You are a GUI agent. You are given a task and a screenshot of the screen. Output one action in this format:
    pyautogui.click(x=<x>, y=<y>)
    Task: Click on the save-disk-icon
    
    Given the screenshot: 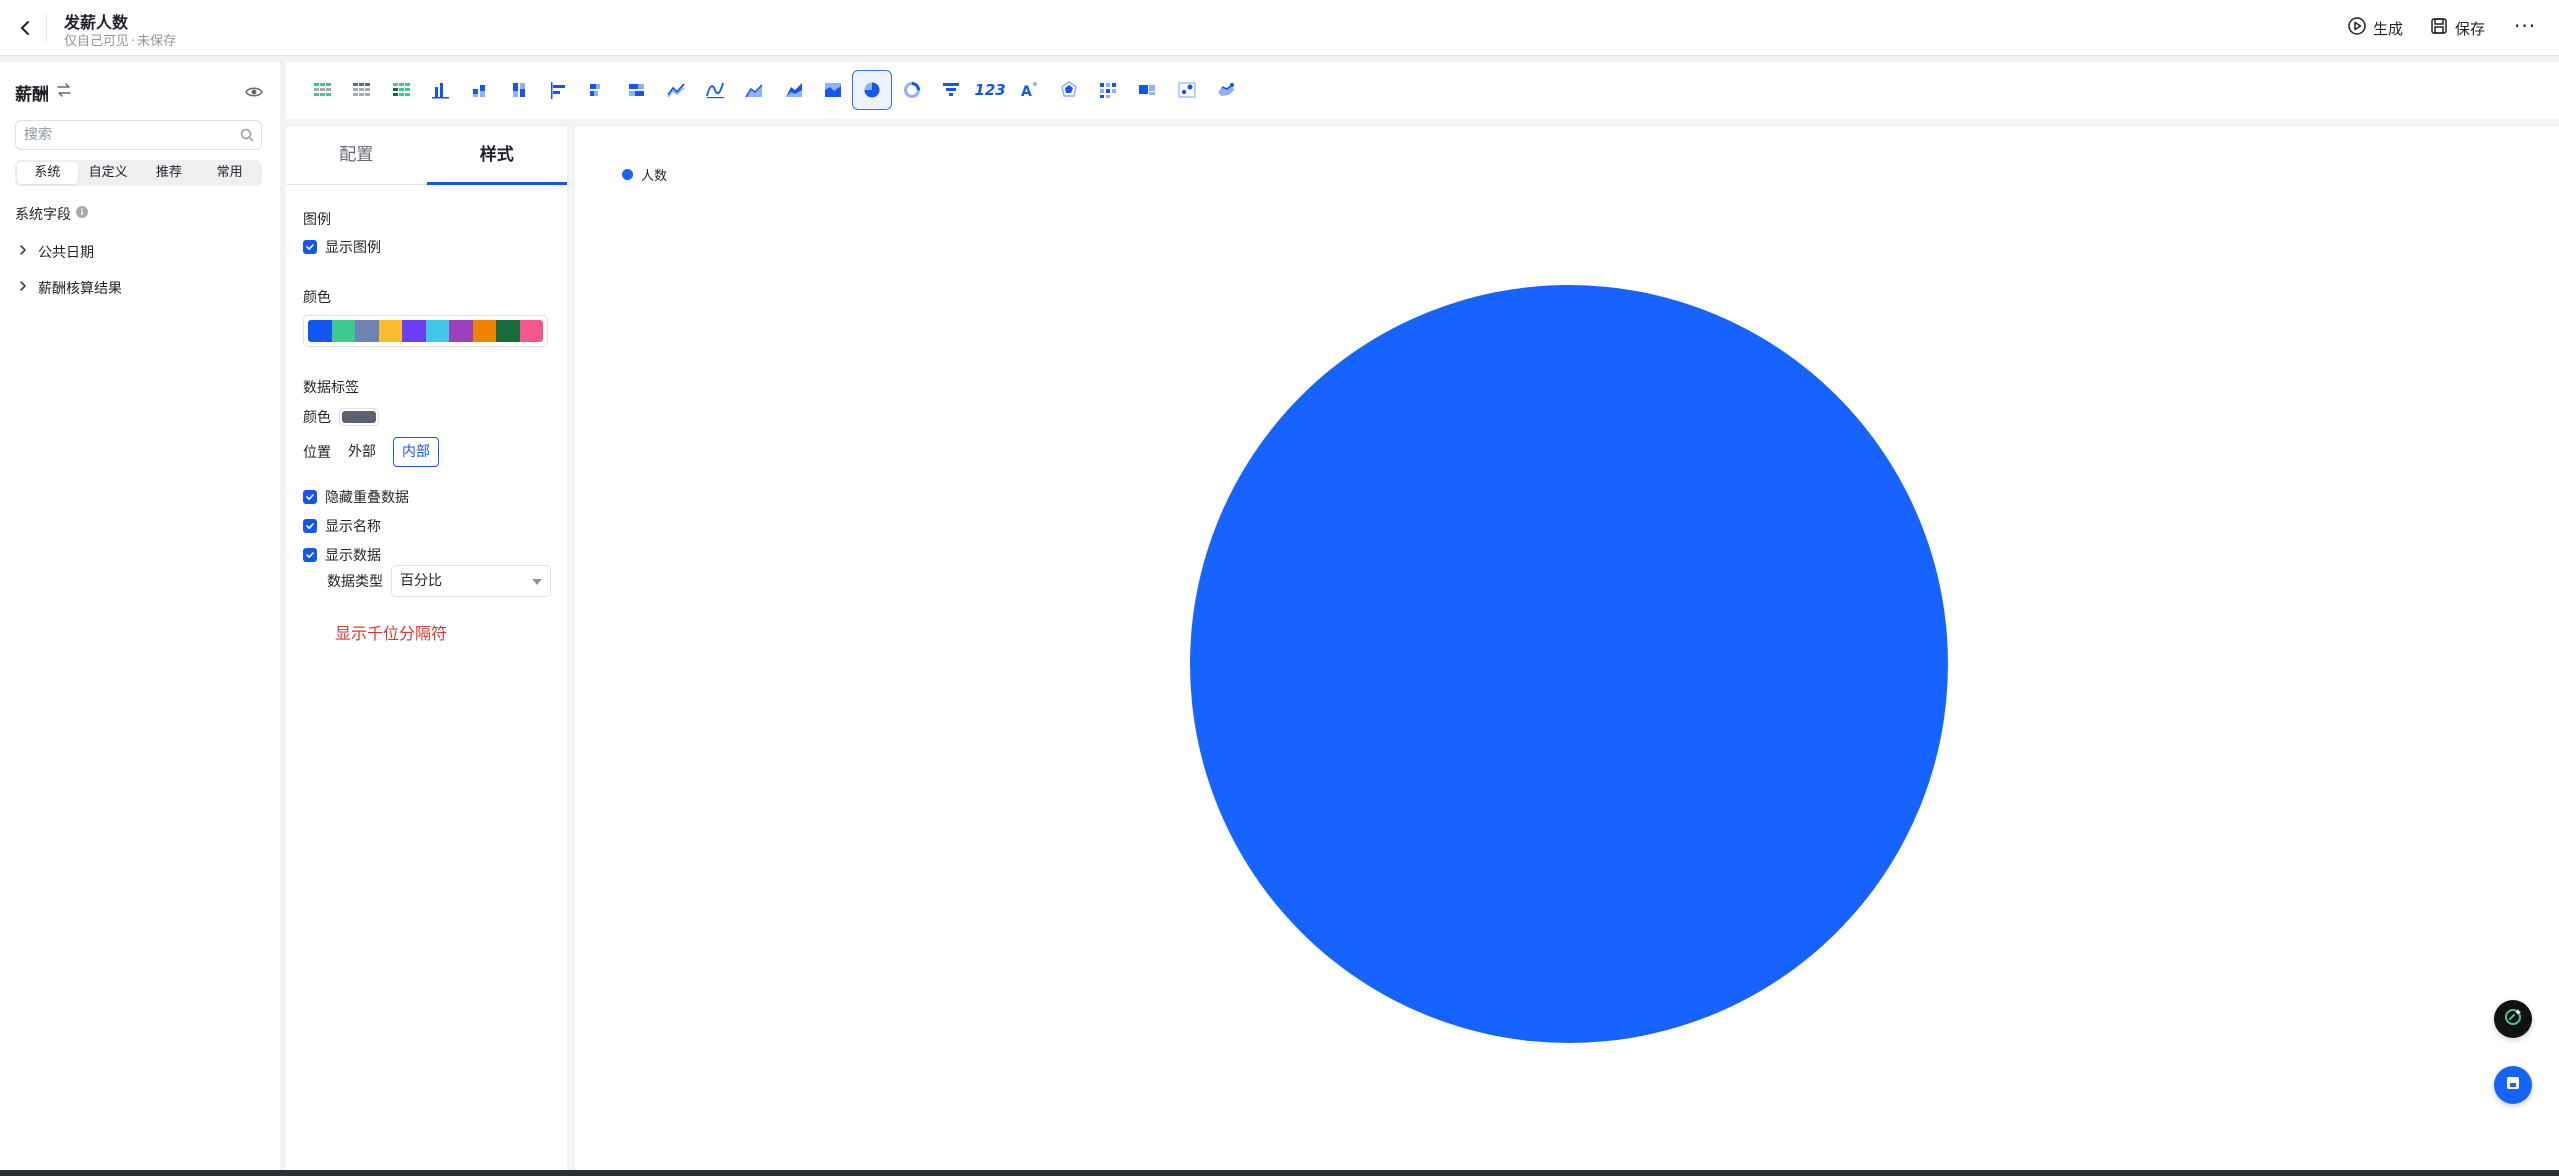 What is the action you would take?
    pyautogui.click(x=2439, y=28)
    